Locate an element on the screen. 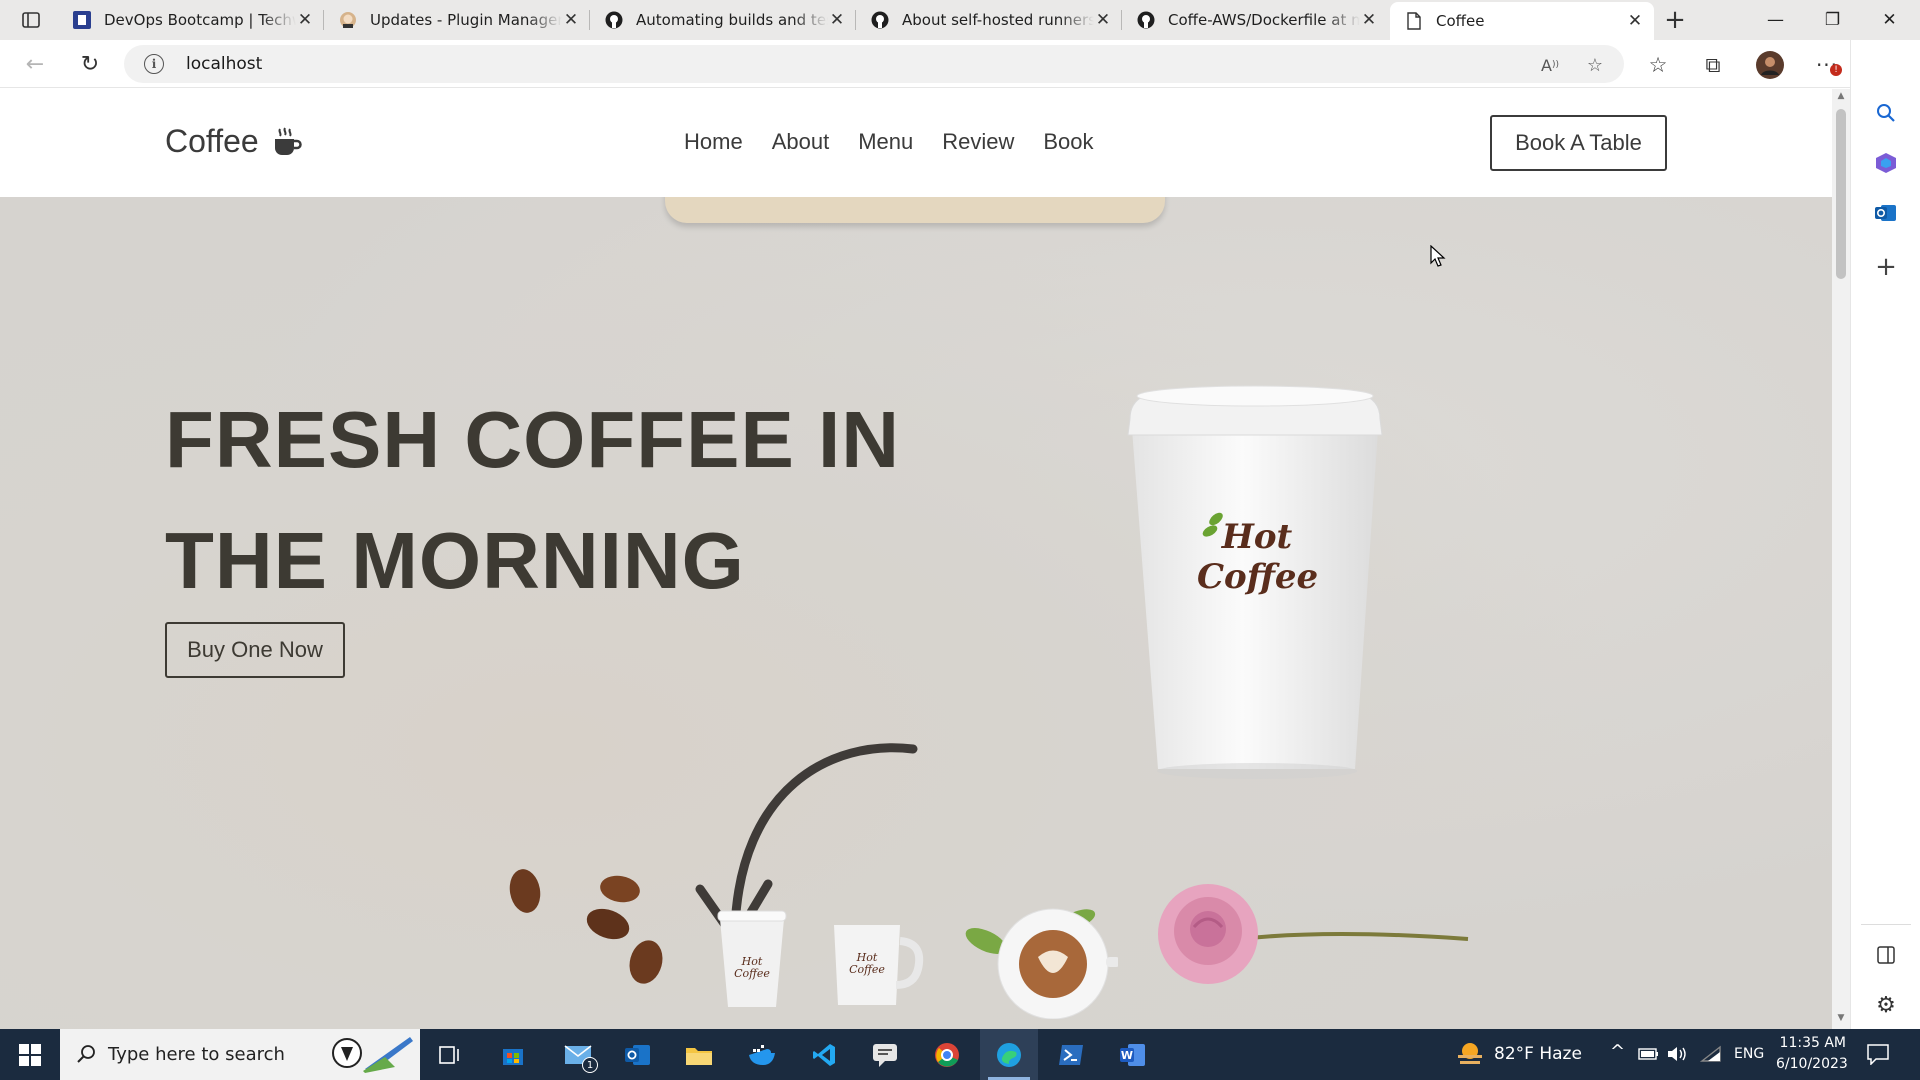 The image size is (1920, 1080). word-icon: W is located at coordinates (1133, 1054).